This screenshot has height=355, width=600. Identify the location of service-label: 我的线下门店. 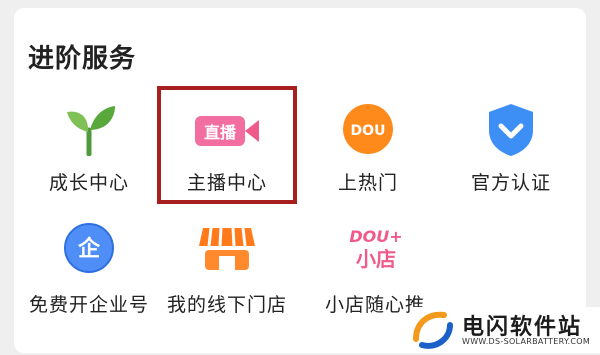
(226, 305).